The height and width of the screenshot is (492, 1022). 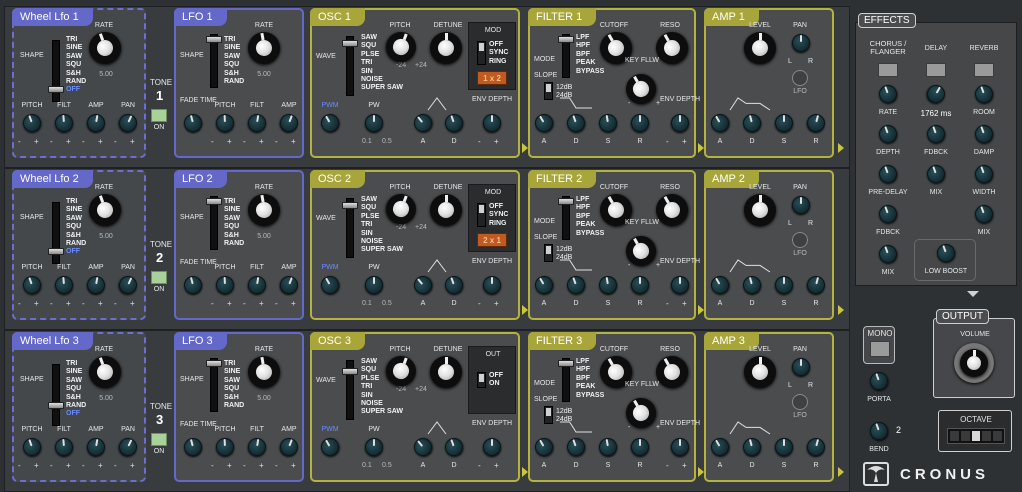 I want to click on chorus-enable-button, so click(x=888, y=70).